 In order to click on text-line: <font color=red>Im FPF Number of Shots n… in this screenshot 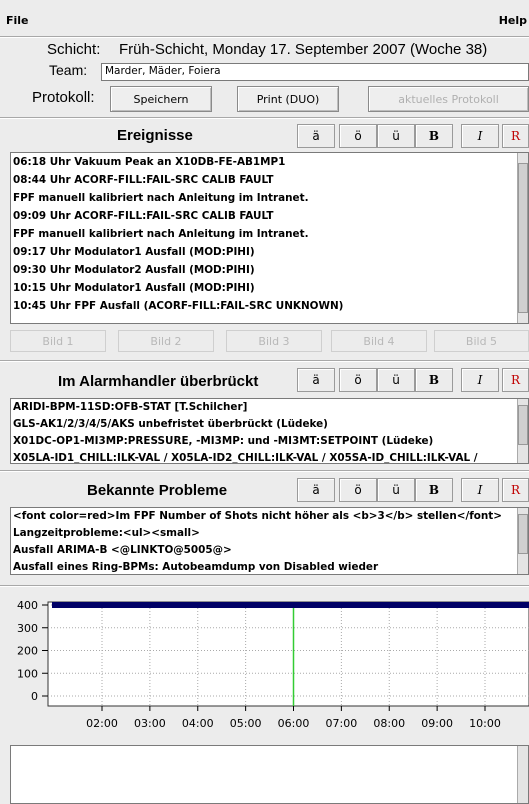, I will do `click(257, 516)`.